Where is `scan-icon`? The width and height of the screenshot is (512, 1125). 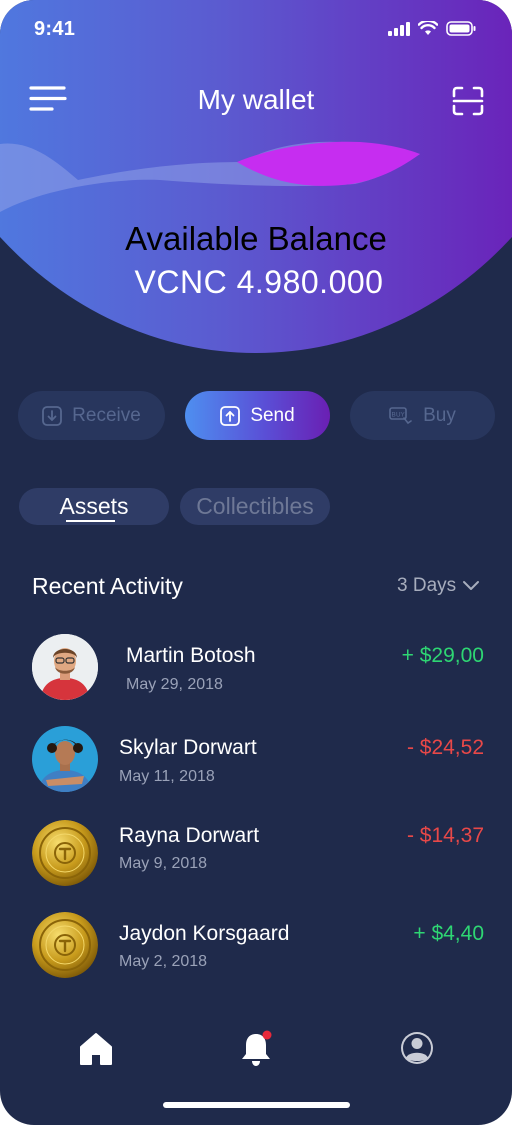 scan-icon is located at coordinates (468, 101).